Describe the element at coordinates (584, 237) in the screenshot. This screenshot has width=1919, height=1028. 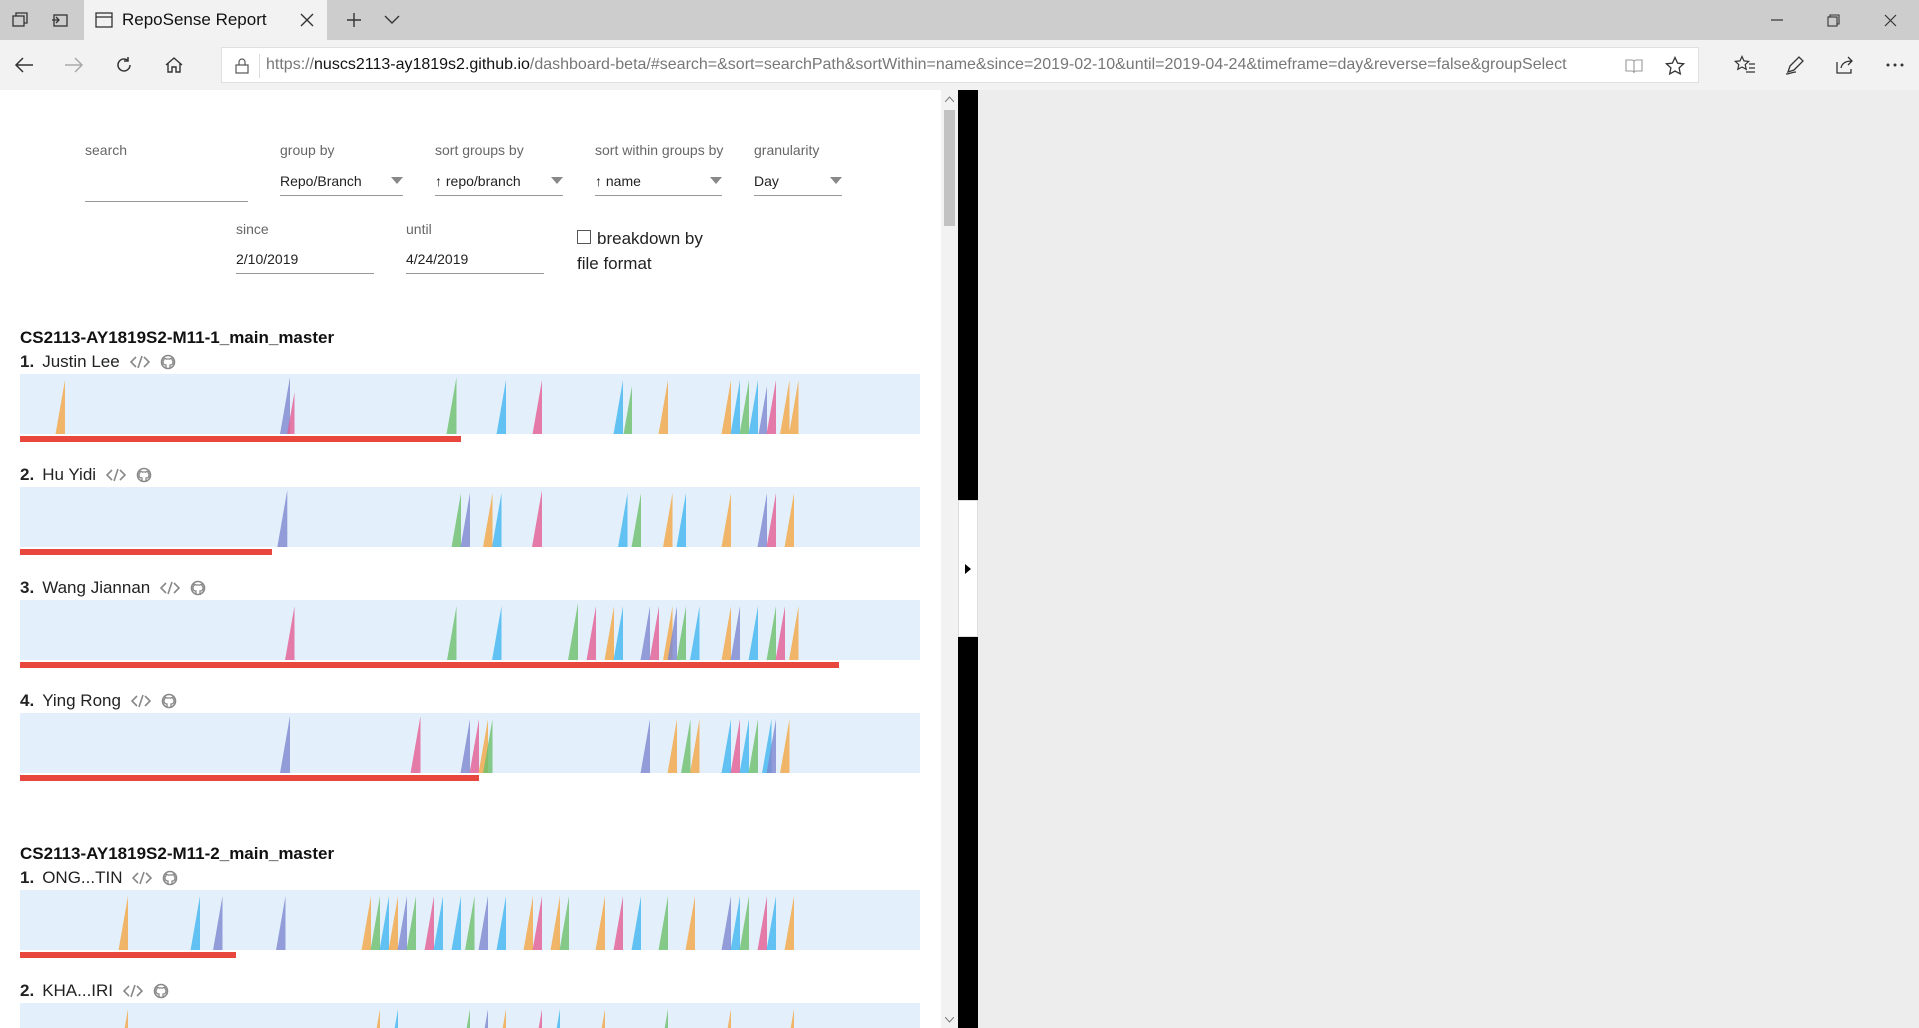
I see `breakdown-checkbox` at that location.